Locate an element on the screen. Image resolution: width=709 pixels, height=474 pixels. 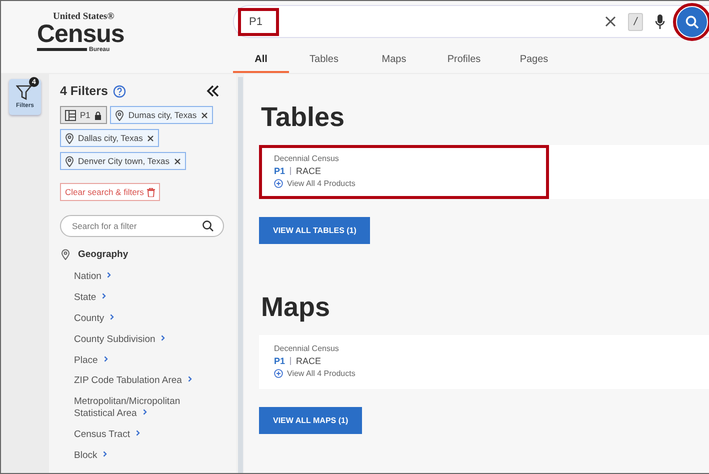
scrollbar is located at coordinates (240, 275).